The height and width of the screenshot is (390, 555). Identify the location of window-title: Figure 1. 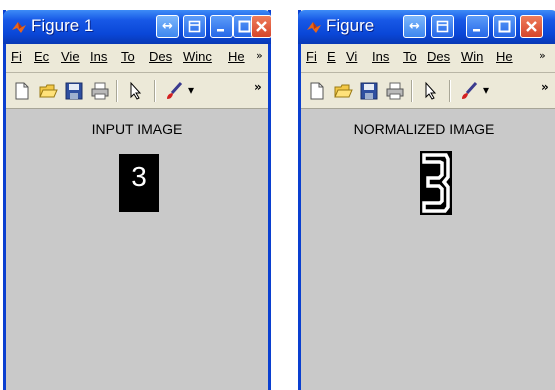
(62, 25).